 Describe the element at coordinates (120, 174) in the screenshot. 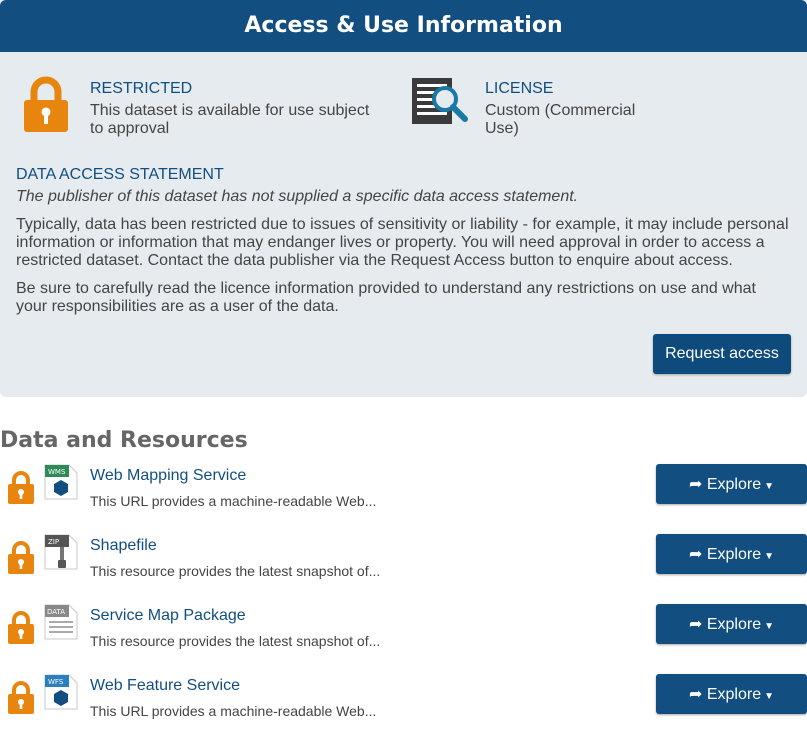

I see `data-access-statement-title: DATA ACCESS STATEMENT` at that location.